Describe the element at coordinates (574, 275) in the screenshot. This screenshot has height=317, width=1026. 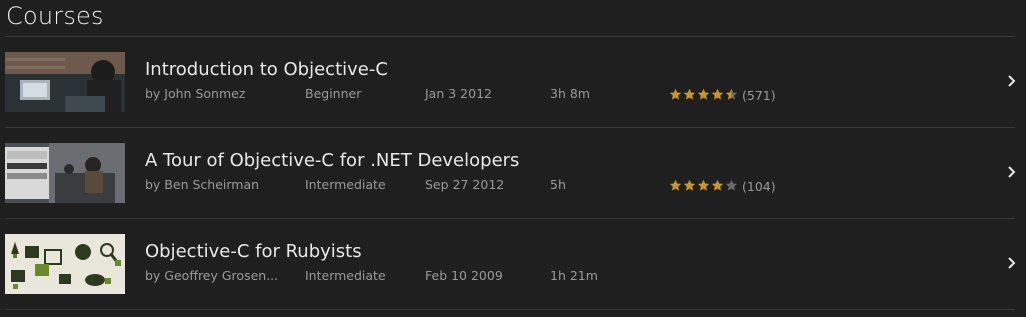
I see `course-duration: 1h 21m` at that location.